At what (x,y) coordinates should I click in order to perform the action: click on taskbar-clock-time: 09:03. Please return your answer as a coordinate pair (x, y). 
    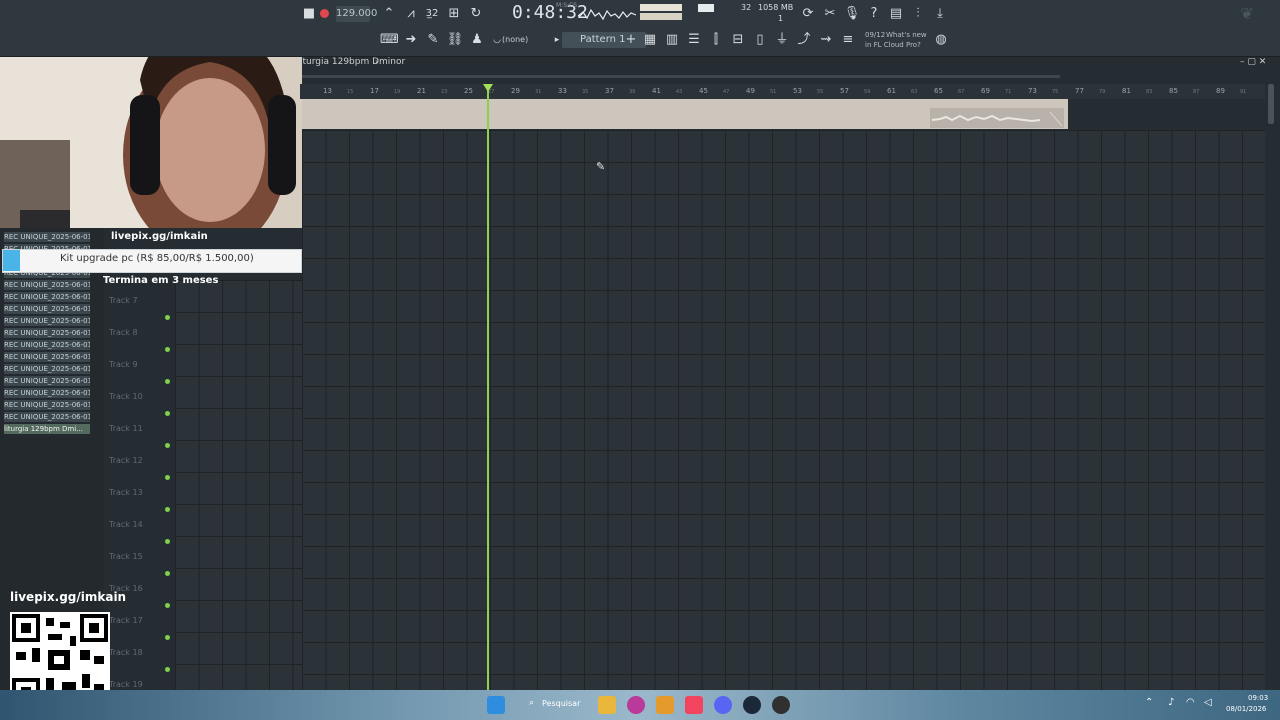
    Looking at the image, I should click on (1258, 698).